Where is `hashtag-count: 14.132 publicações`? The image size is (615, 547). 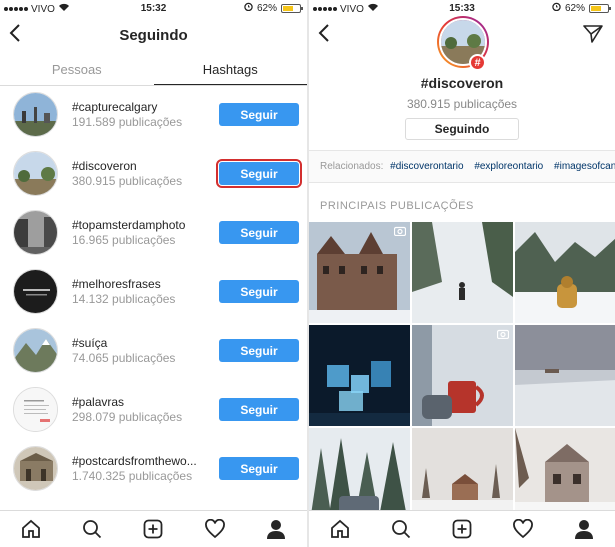 hashtag-count: 14.132 publicações is located at coordinates (124, 299).